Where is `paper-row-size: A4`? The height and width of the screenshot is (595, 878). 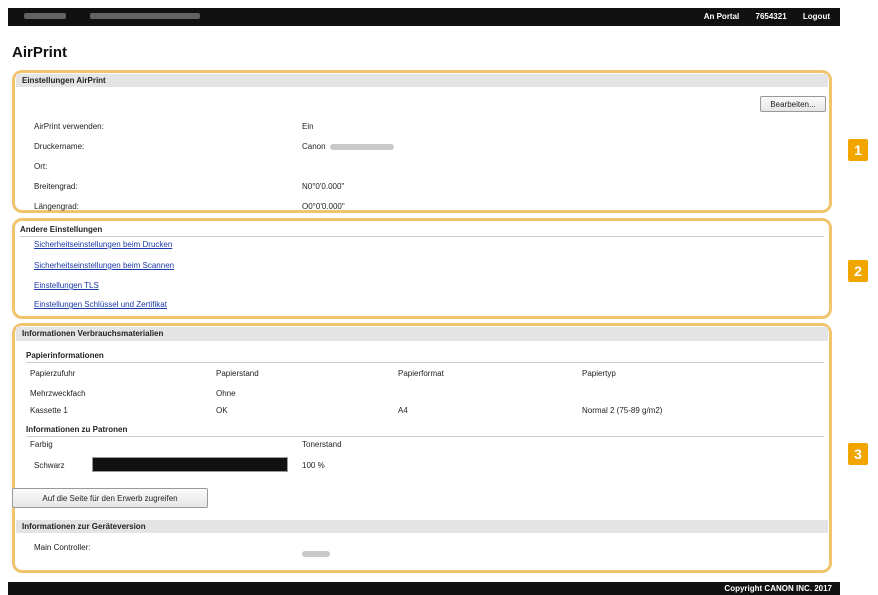
paper-row-size: A4 is located at coordinates (403, 410).